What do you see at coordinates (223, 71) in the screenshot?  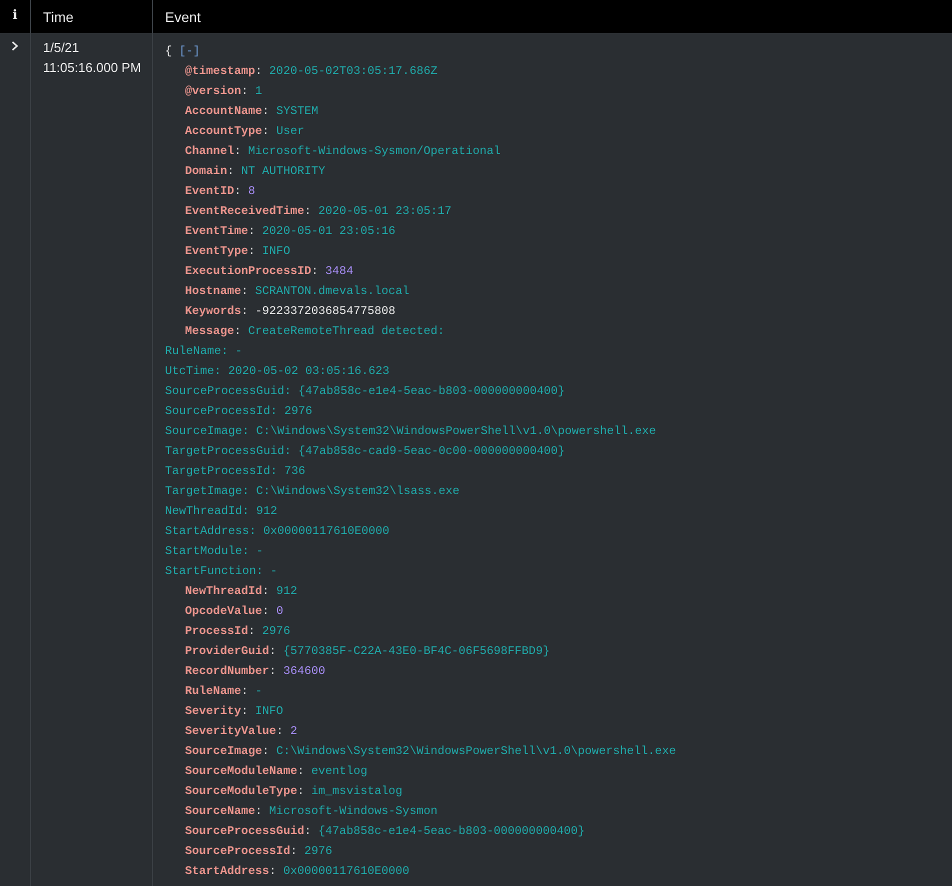 I see `field-name: @timestamp:` at bounding box center [223, 71].